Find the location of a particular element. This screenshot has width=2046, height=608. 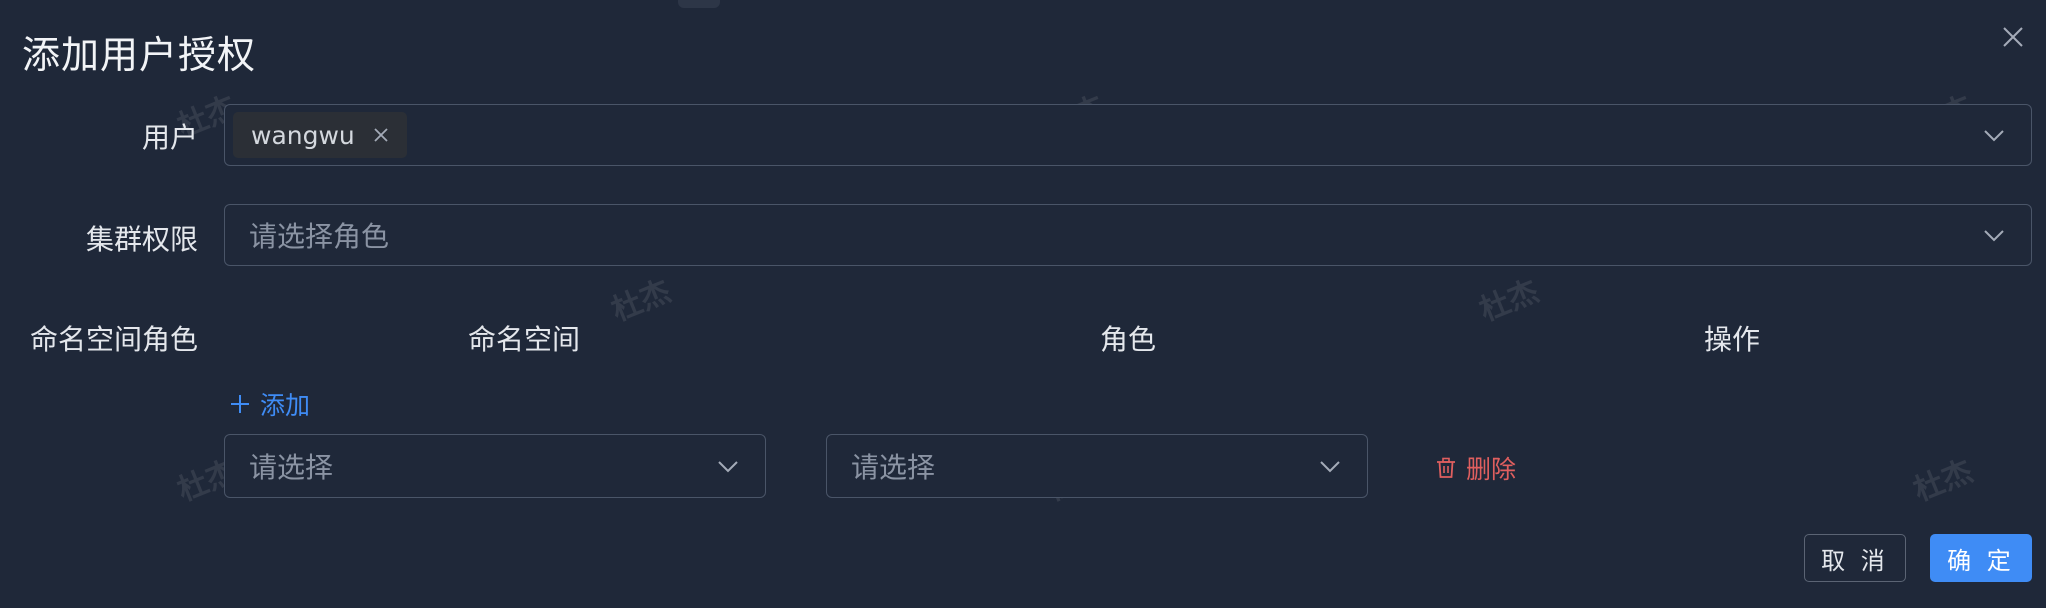

plus-icon is located at coordinates (240, 404).